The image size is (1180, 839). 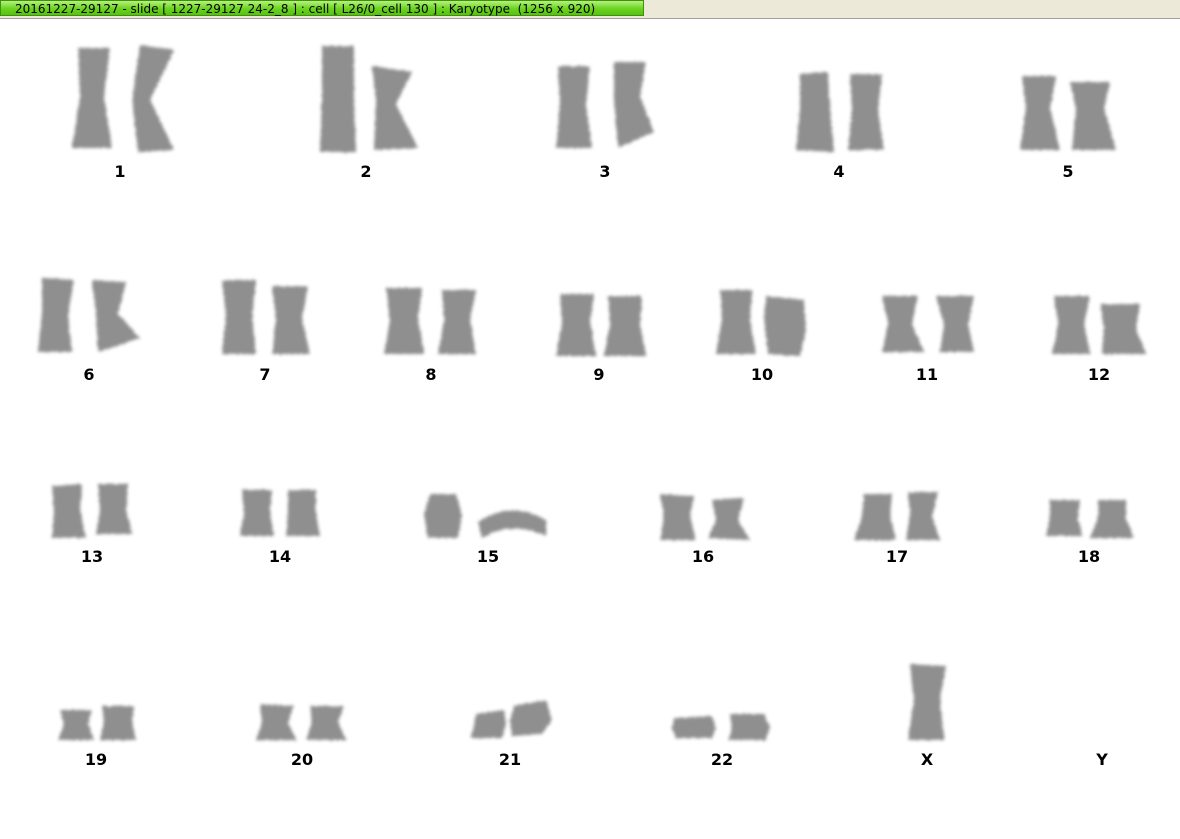 I want to click on chromosome-label-10: 10, so click(x=762, y=374).